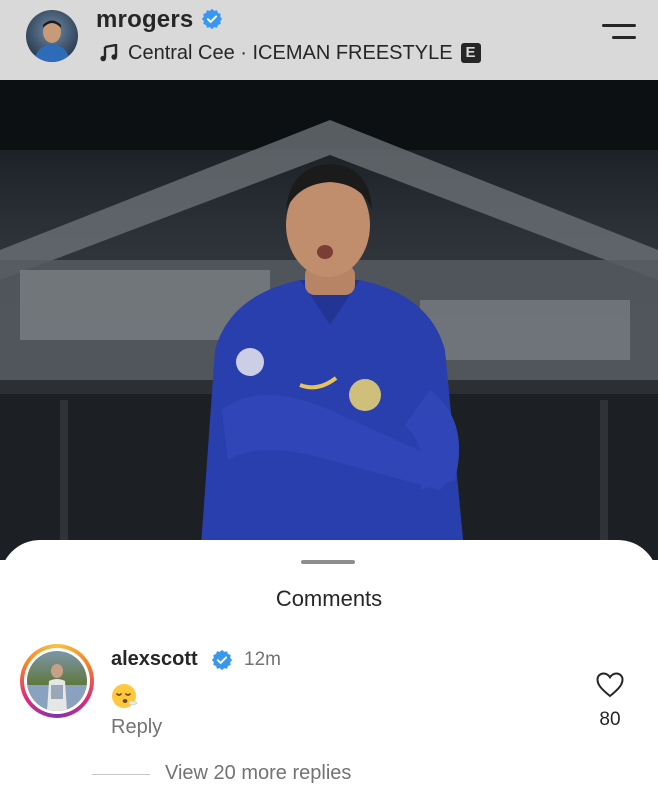 The height and width of the screenshot is (800, 658). Describe the element at coordinates (329, 598) in the screenshot. I see `comments-title: Comments` at that location.